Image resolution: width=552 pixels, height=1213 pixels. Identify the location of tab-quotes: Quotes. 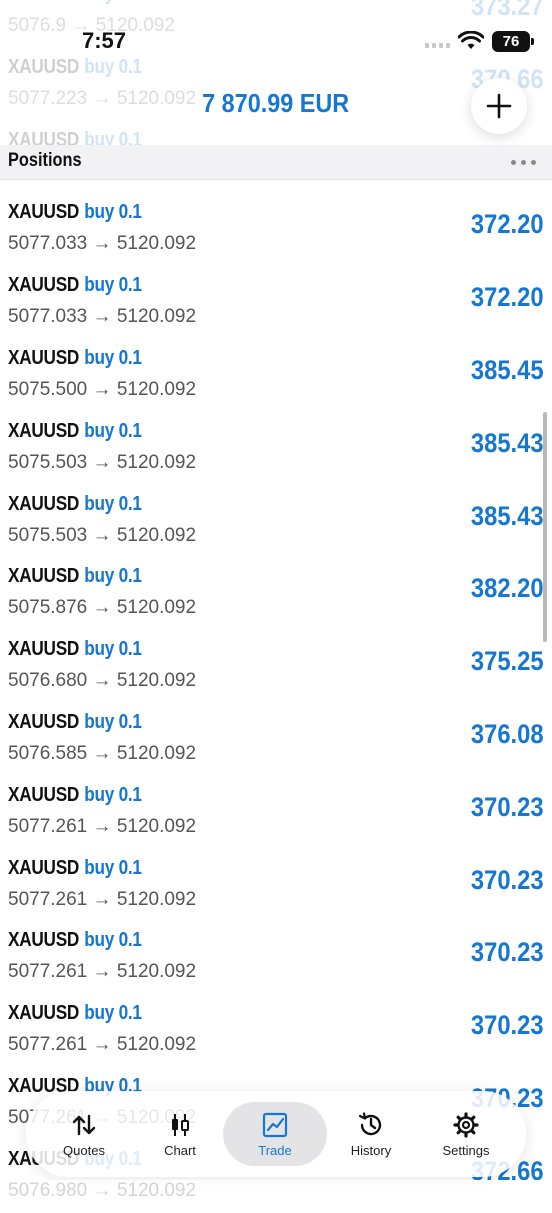
(84, 1134).